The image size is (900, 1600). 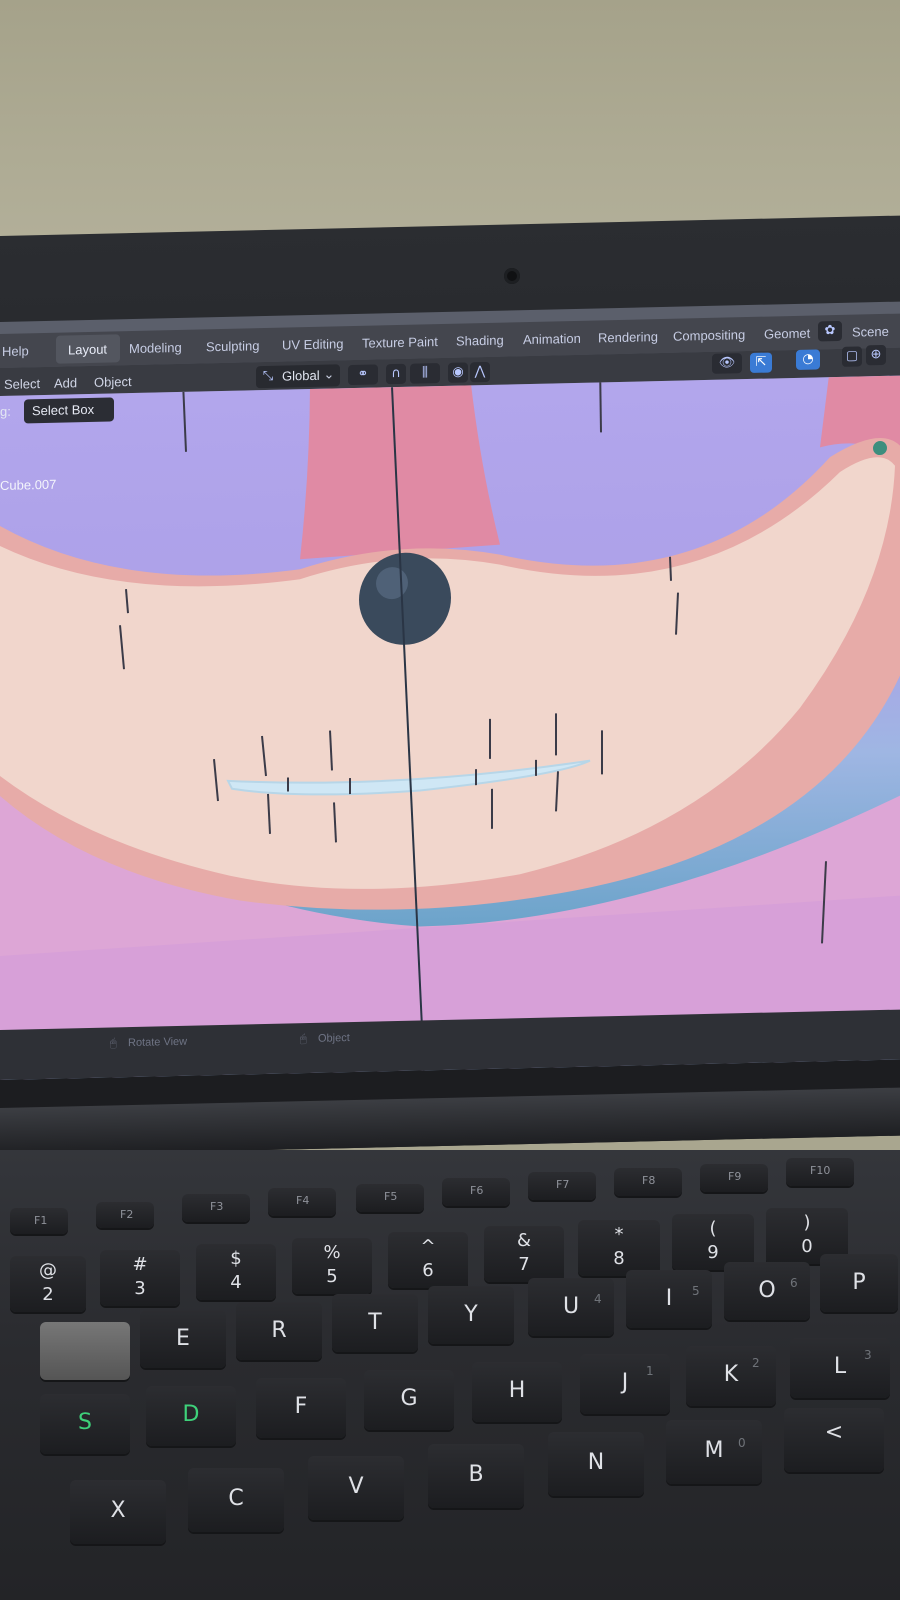 I want to click on key-2: @ 2, so click(x=48, y=1284).